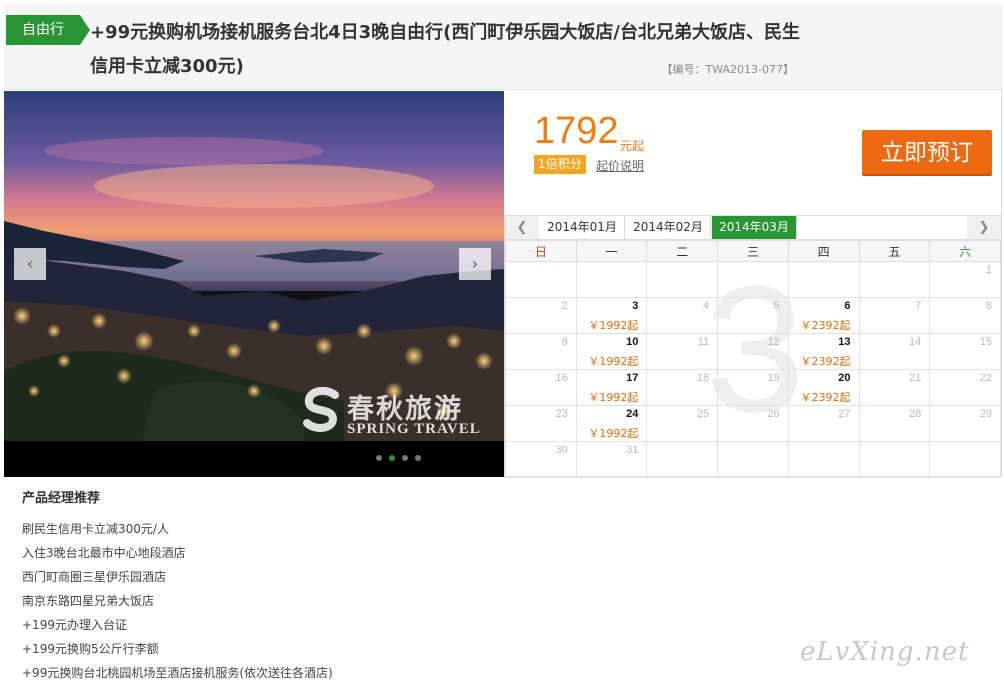 This screenshot has height=687, width=1004. Describe the element at coordinates (561, 450) in the screenshot. I see `calendar-day-number: 30` at that location.